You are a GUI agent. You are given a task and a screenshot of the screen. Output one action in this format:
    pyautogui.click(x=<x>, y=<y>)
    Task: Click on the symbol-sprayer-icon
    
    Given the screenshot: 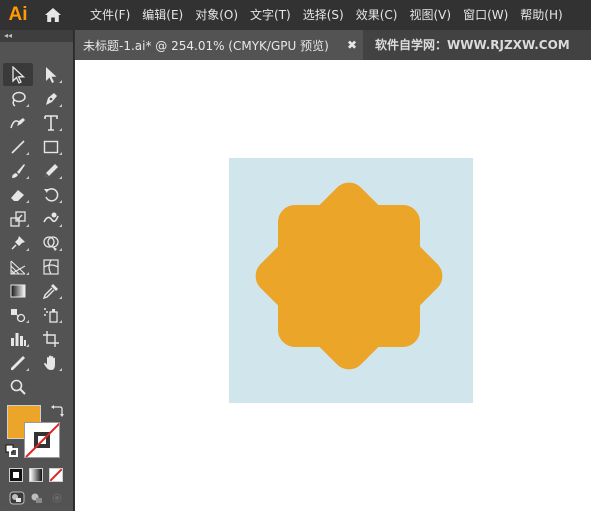 What is the action you would take?
    pyautogui.click(x=51, y=315)
    